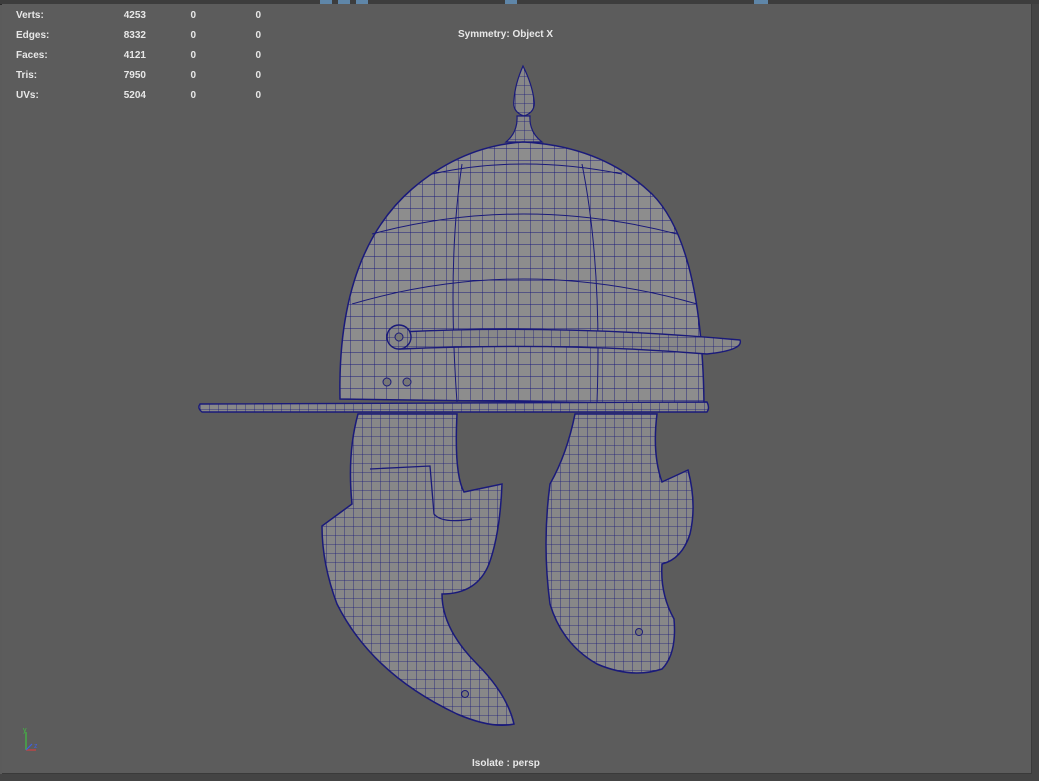  What do you see at coordinates (418, 569) in the screenshot?
I see `cheek-guard-left` at bounding box center [418, 569].